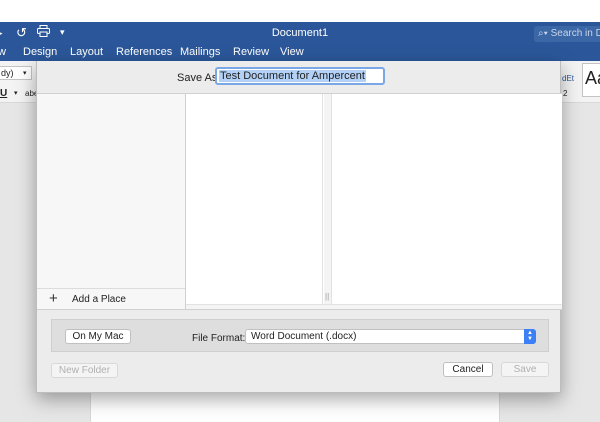  I want to click on add-place-button: + Add a Place, so click(111, 298).